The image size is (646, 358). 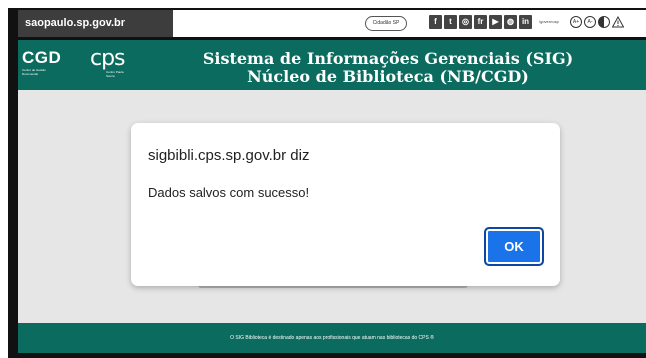 What do you see at coordinates (42, 57) in the screenshot?
I see `cgd-logo-text: CGD` at bounding box center [42, 57].